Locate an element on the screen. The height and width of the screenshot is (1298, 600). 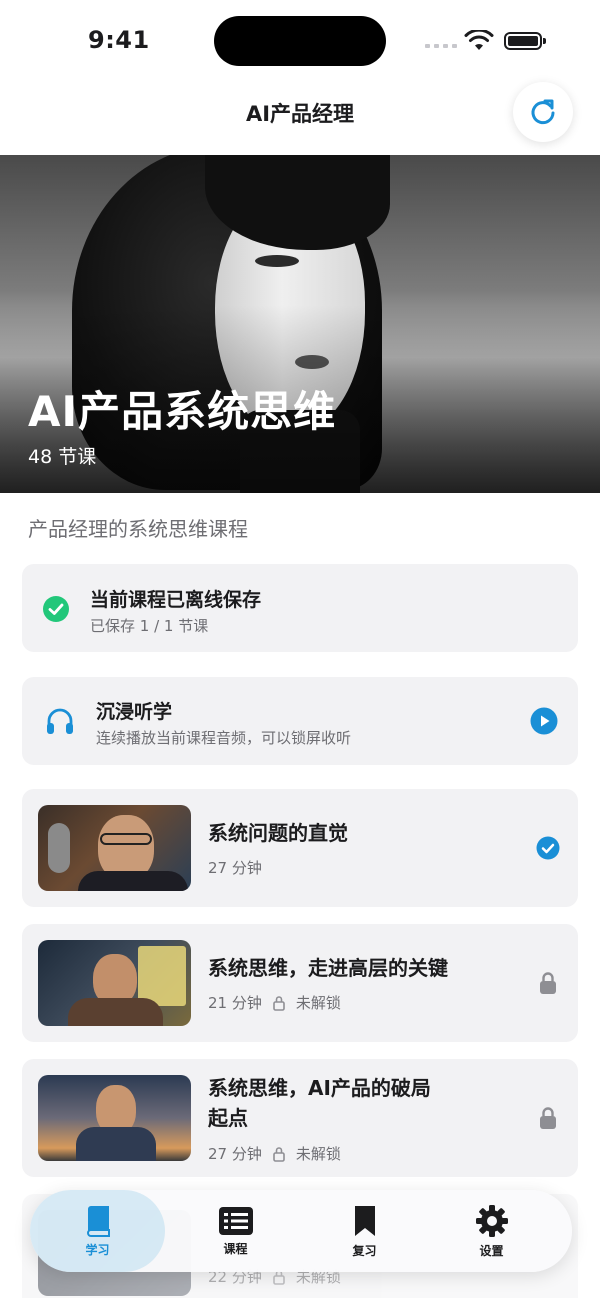
offline-status-card: 当前课程已离线保存 已保存 1 / 1 节课 is located at coordinates (300, 608).